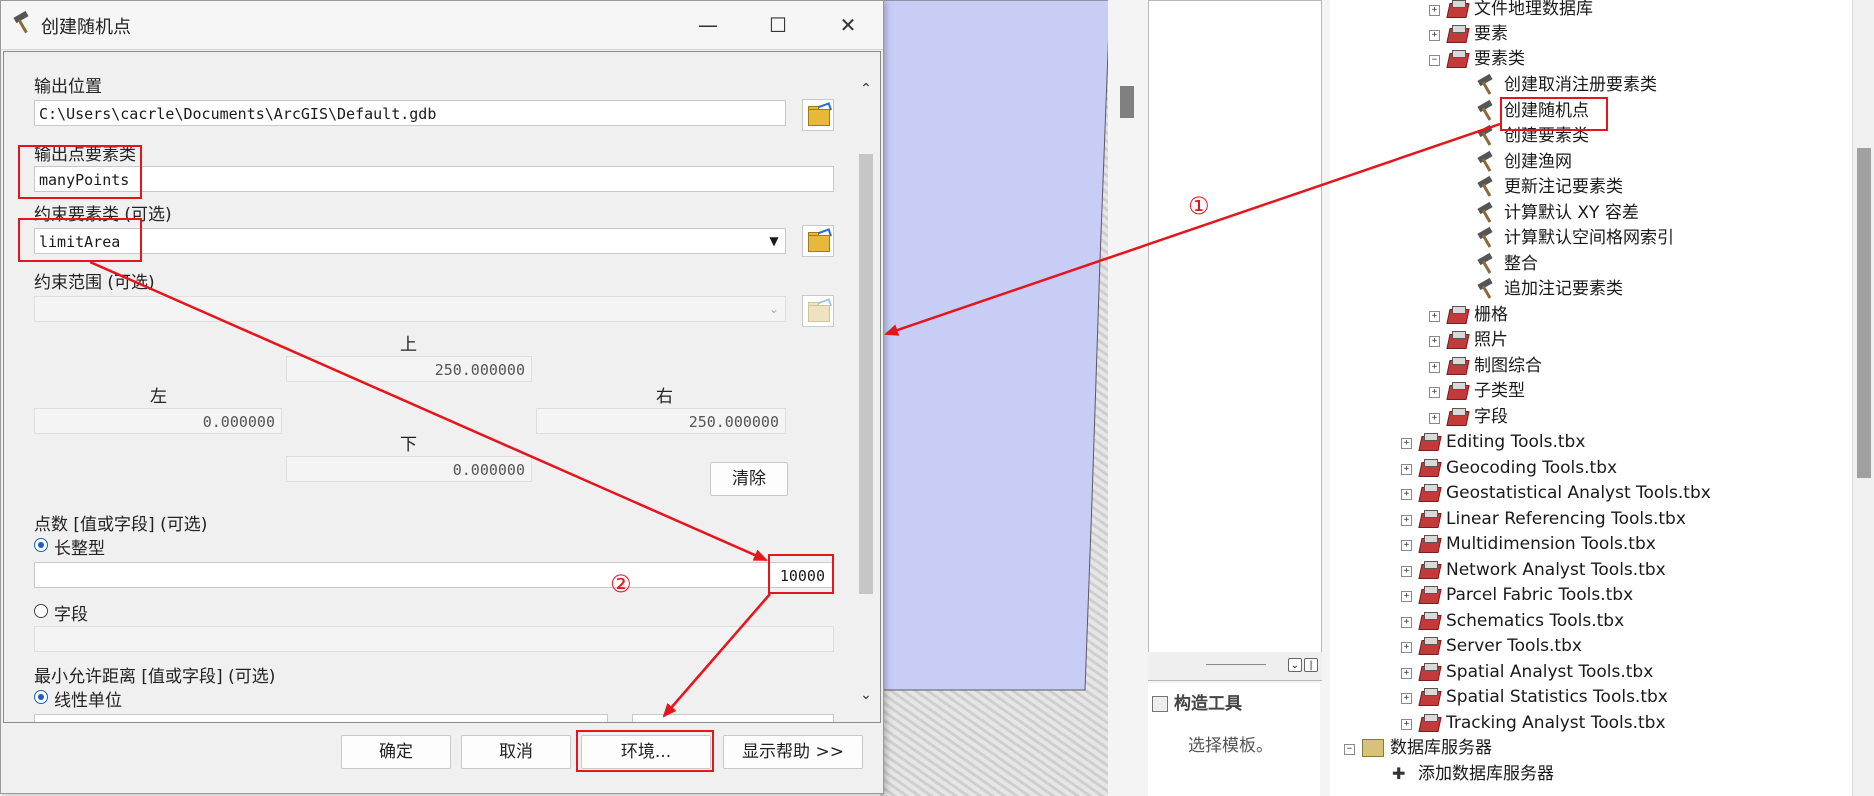 This screenshot has width=1874, height=796. I want to click on long-radio-label: 长整型, so click(79, 549).